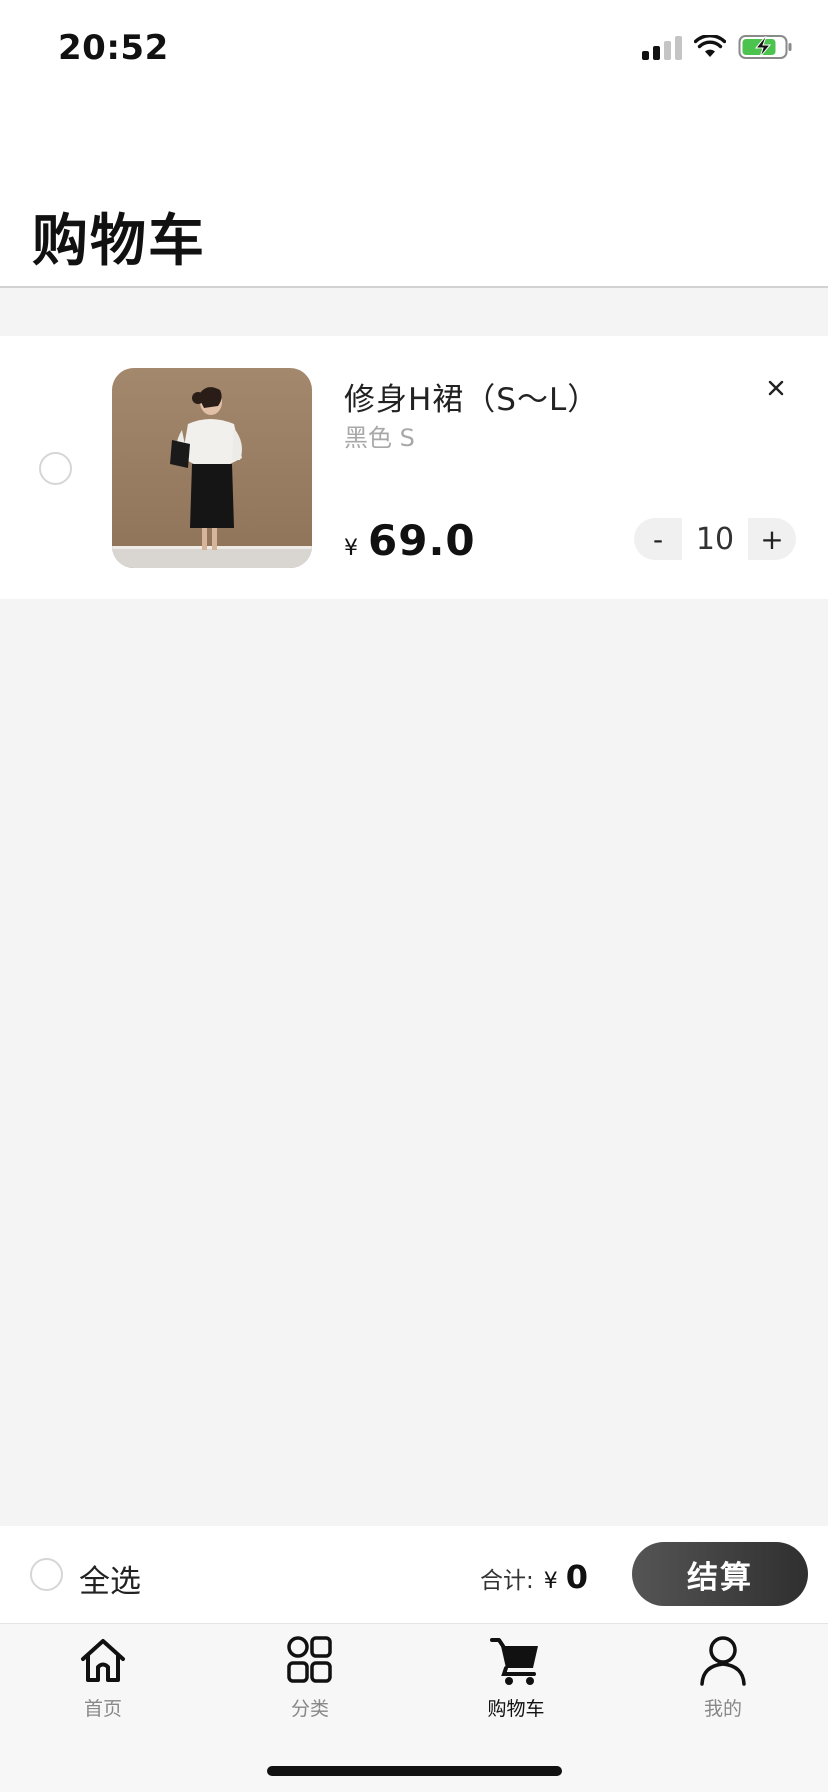  I want to click on tab-home-label: 首页, so click(102, 1709).